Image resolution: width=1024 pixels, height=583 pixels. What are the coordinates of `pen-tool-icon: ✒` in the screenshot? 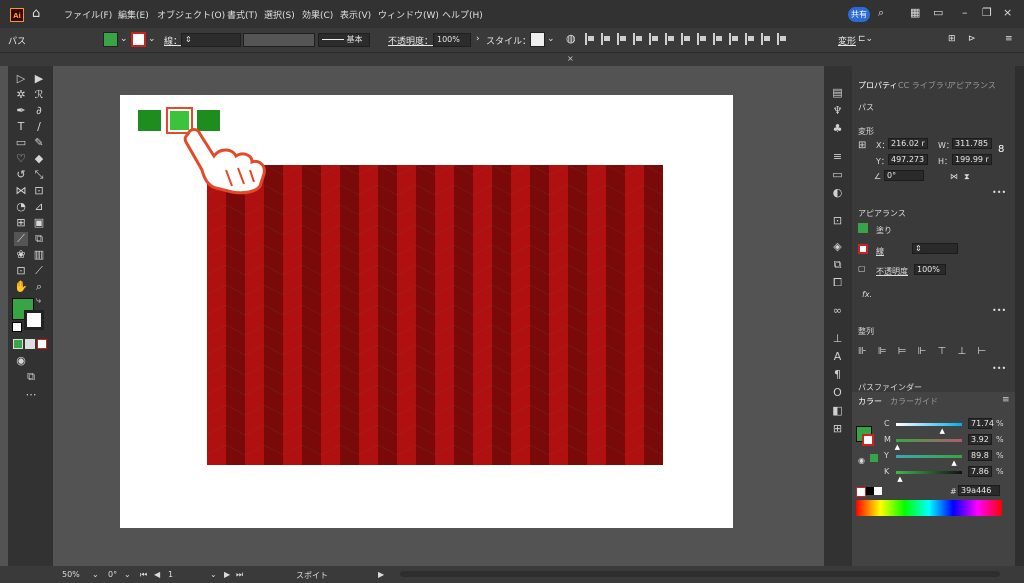 It's located at (21, 111).